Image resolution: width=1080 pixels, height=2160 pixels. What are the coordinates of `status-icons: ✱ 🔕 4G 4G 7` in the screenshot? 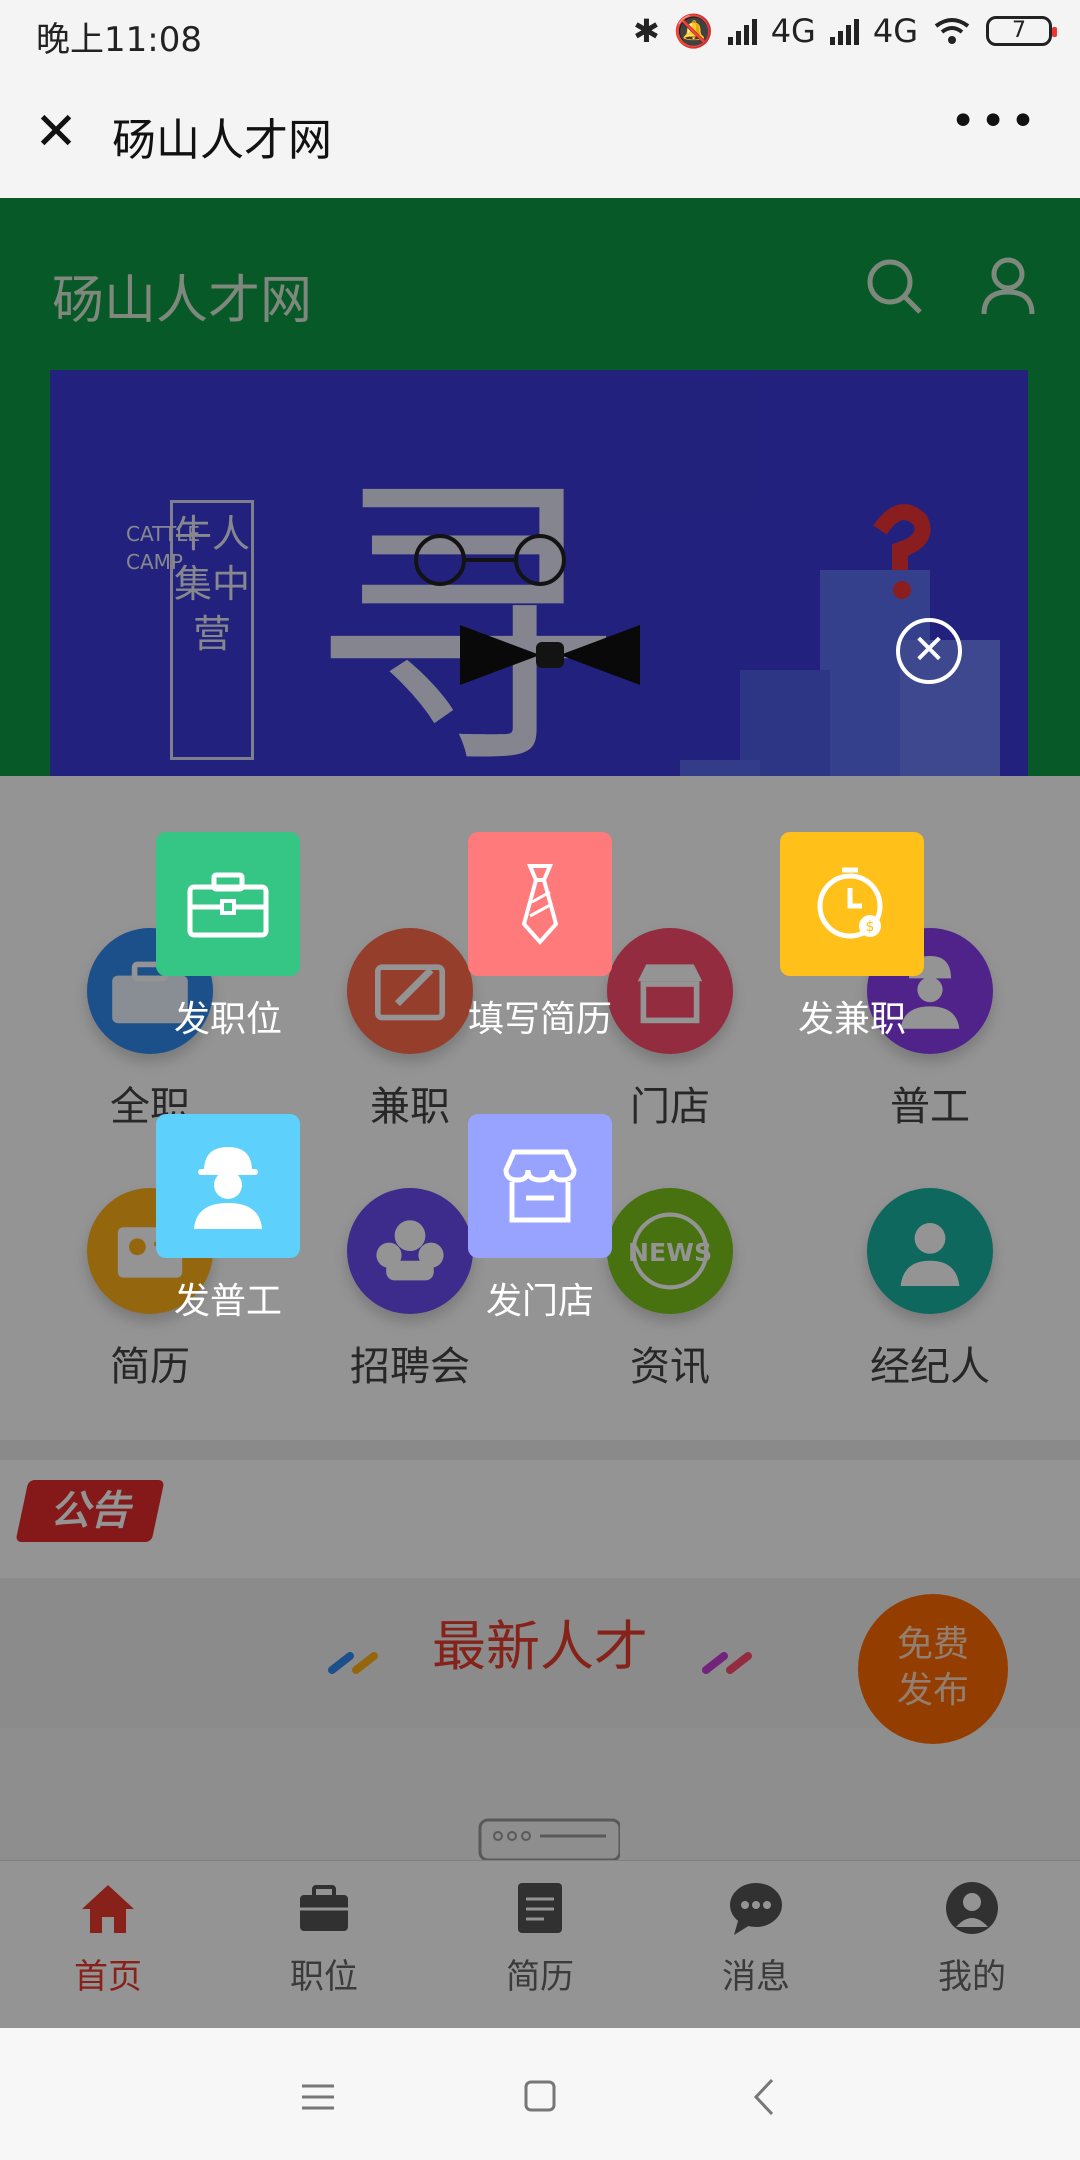 It's located at (845, 31).